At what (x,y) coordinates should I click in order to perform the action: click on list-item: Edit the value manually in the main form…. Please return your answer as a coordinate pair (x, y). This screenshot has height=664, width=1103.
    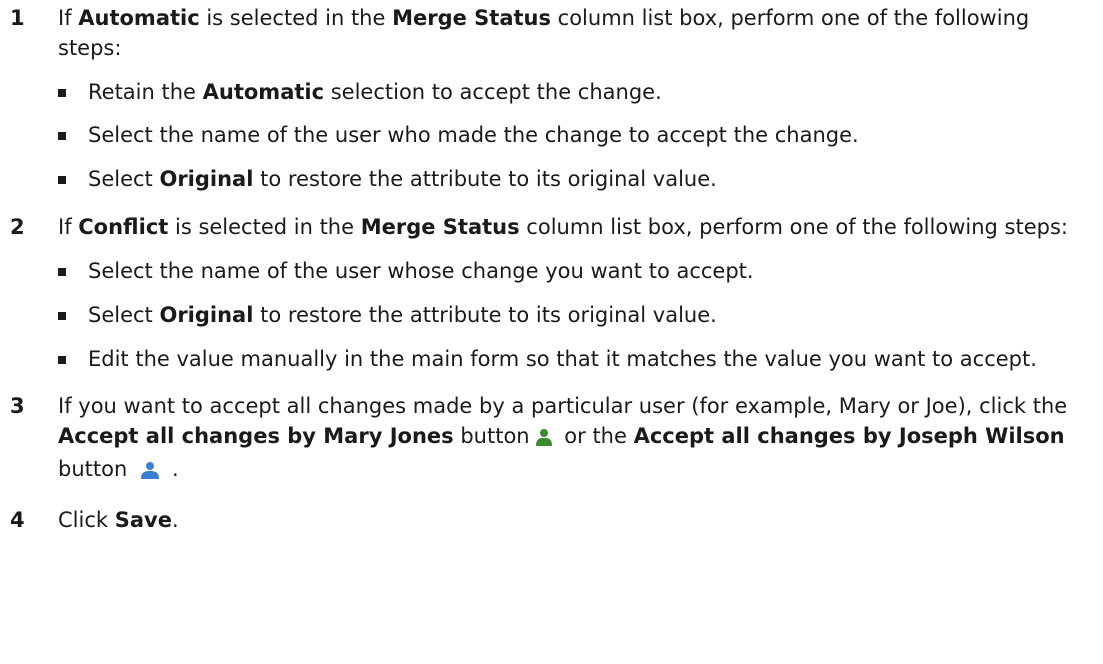
    Looking at the image, I should click on (576, 360).